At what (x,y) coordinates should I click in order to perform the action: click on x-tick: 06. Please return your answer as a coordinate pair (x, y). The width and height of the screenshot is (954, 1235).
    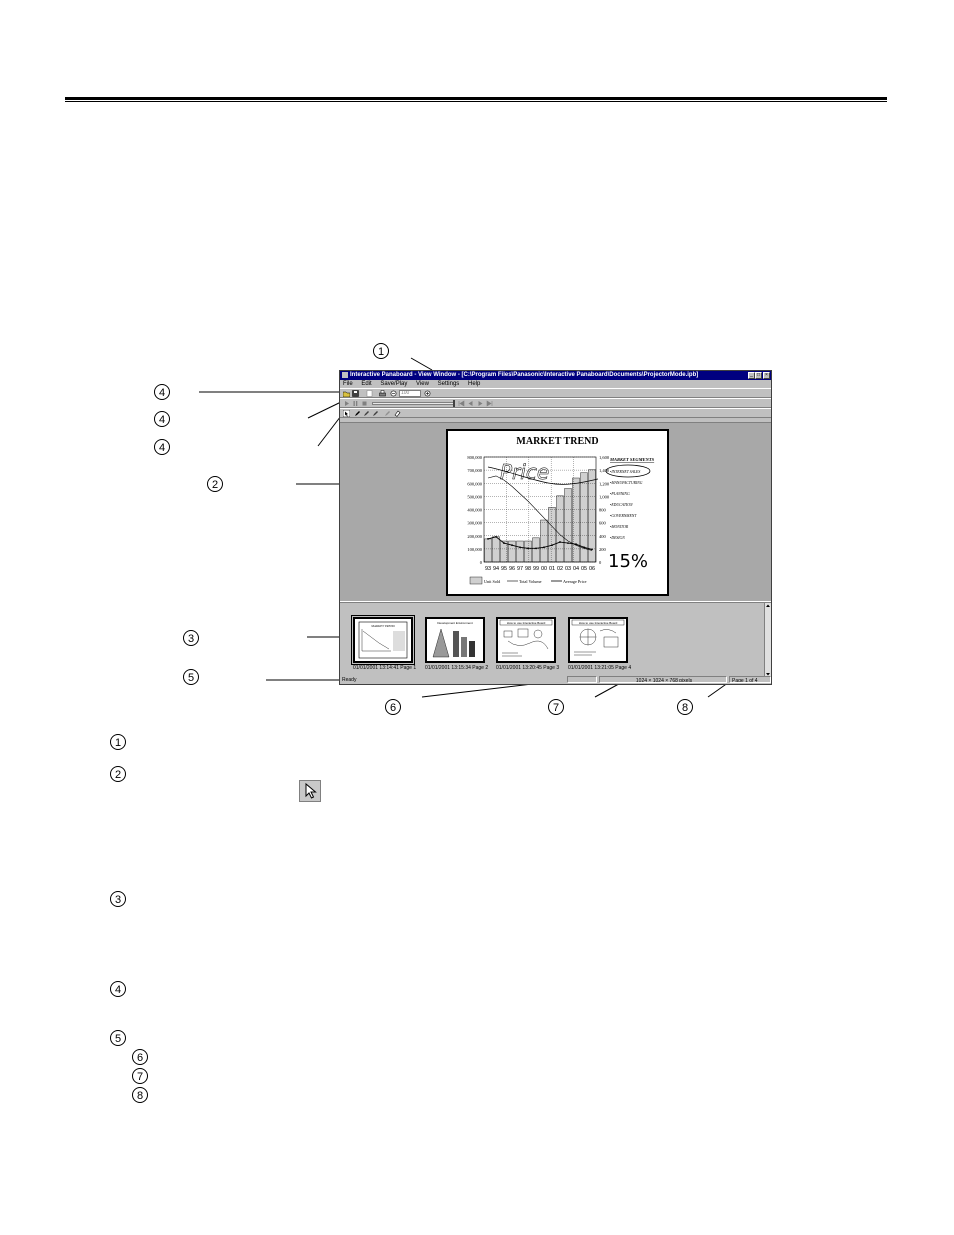
    Looking at the image, I should click on (592, 569).